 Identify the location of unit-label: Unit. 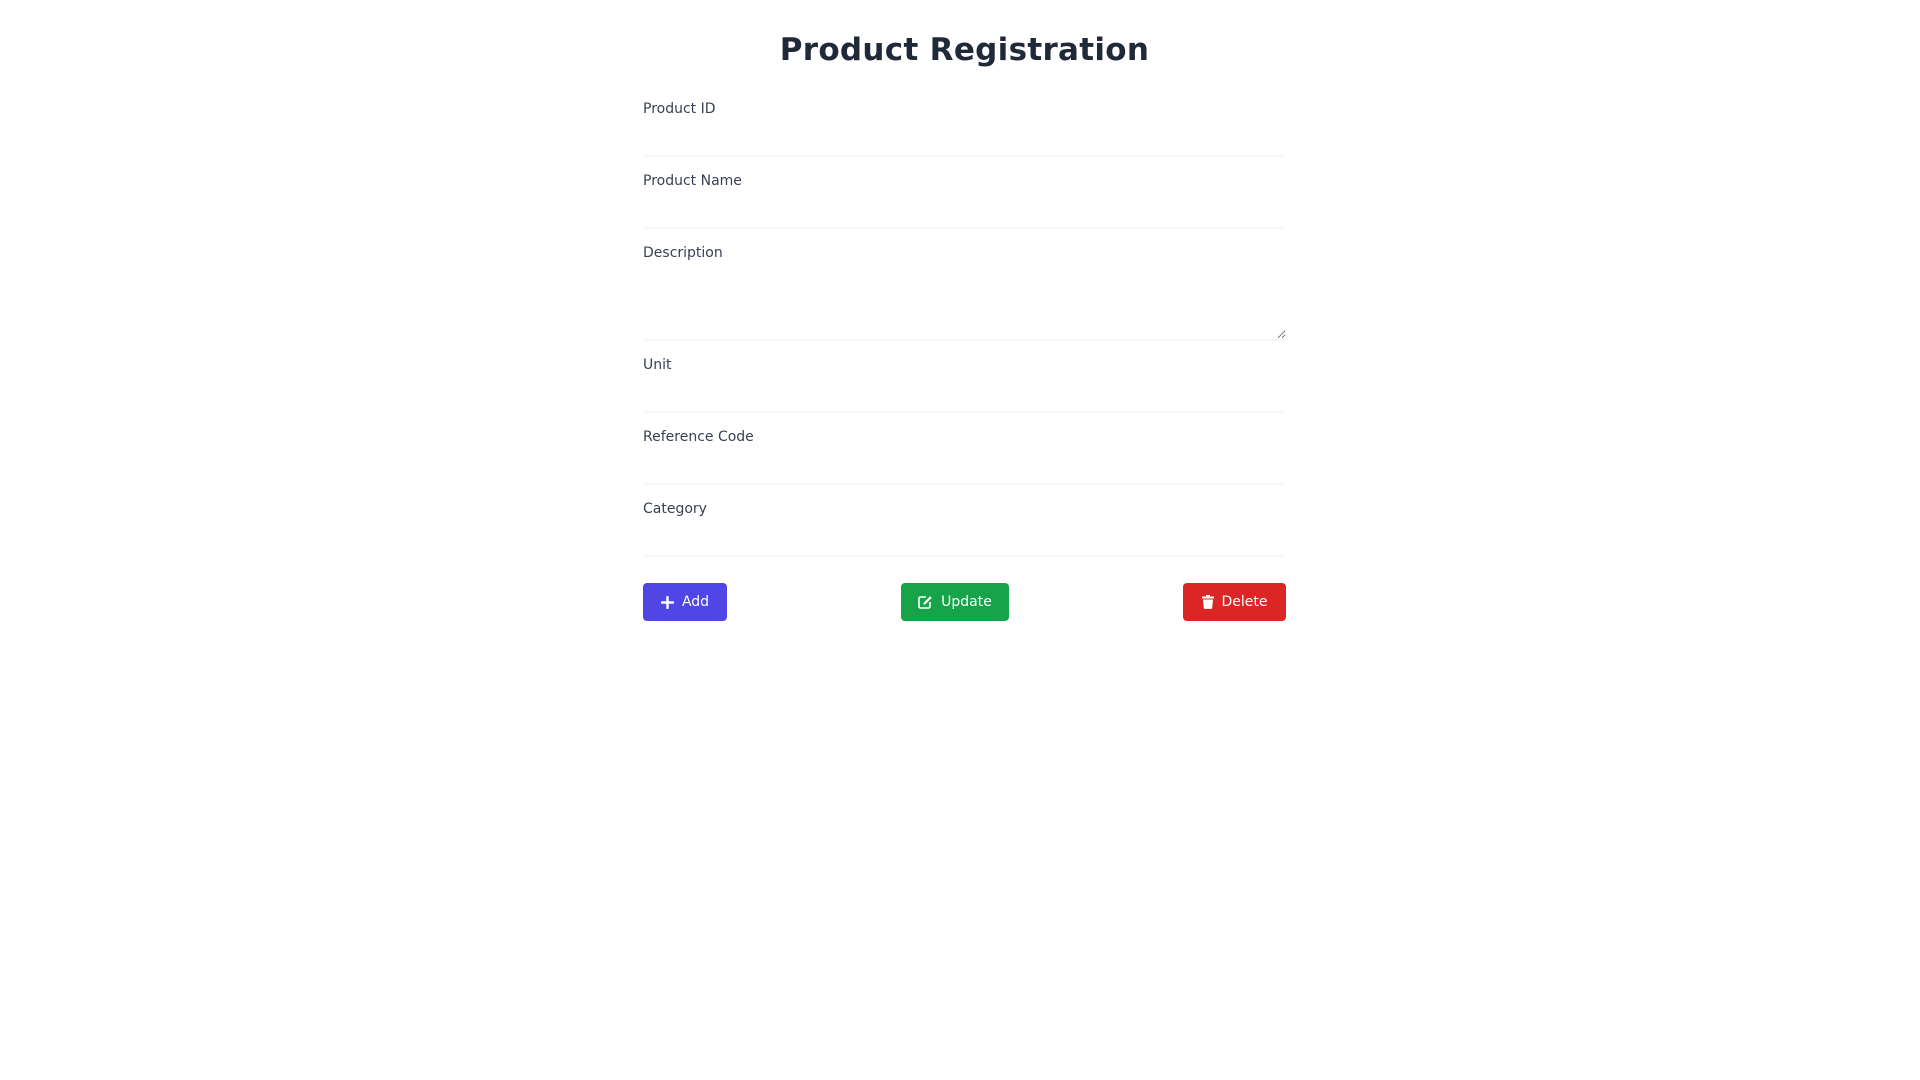
(657, 365).